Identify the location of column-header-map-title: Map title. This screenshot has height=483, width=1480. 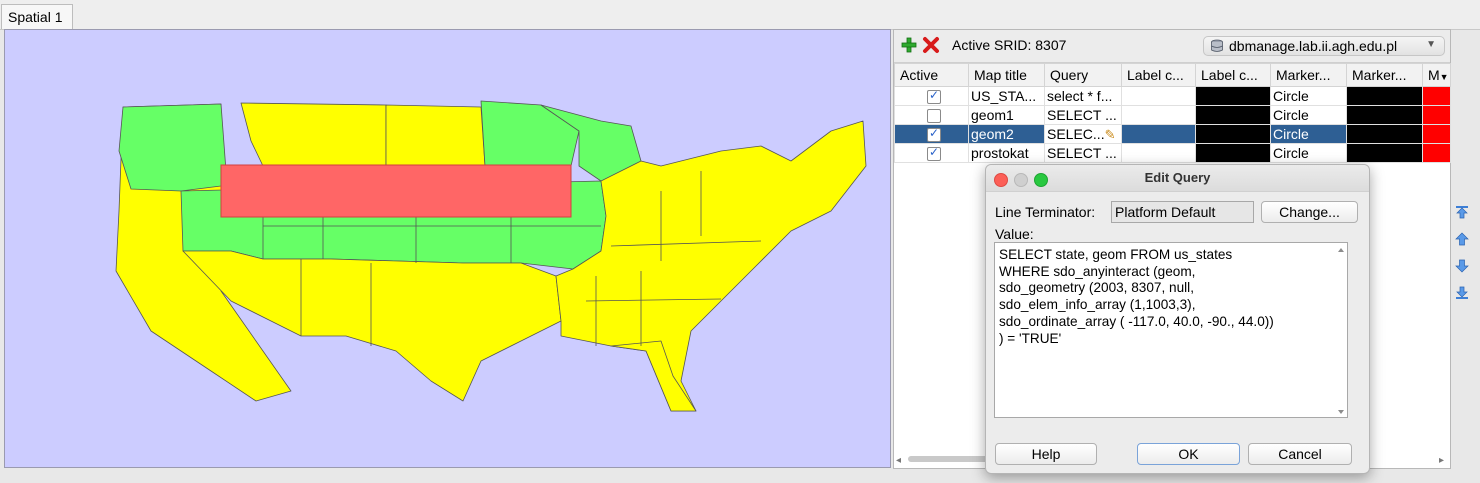
(1006, 75).